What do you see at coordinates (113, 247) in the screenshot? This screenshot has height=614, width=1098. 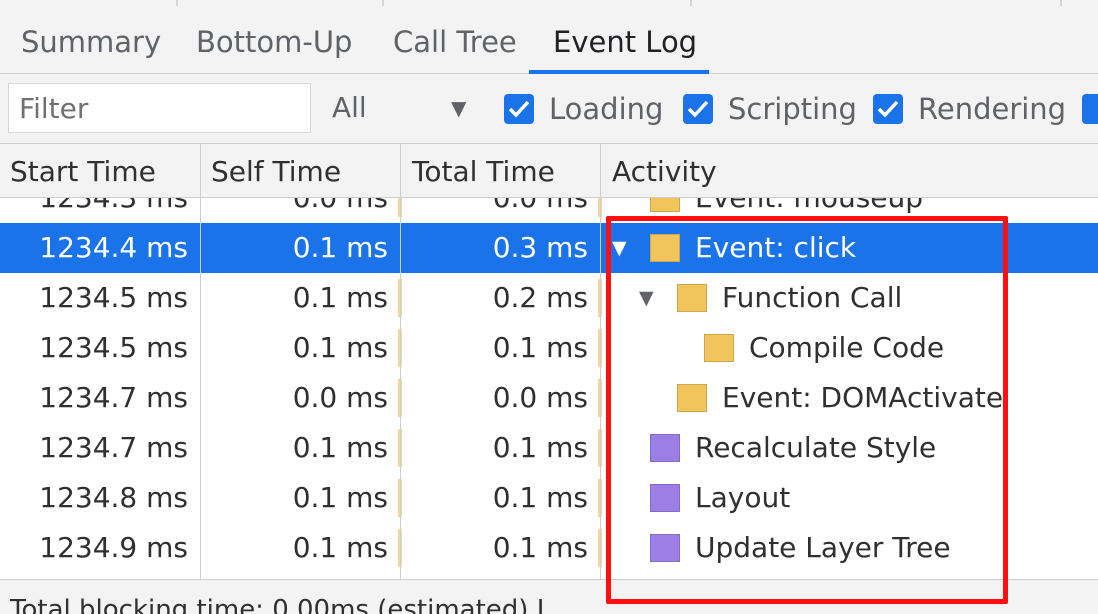 I see `start-time-cell: 1234.4 ms` at bounding box center [113, 247].